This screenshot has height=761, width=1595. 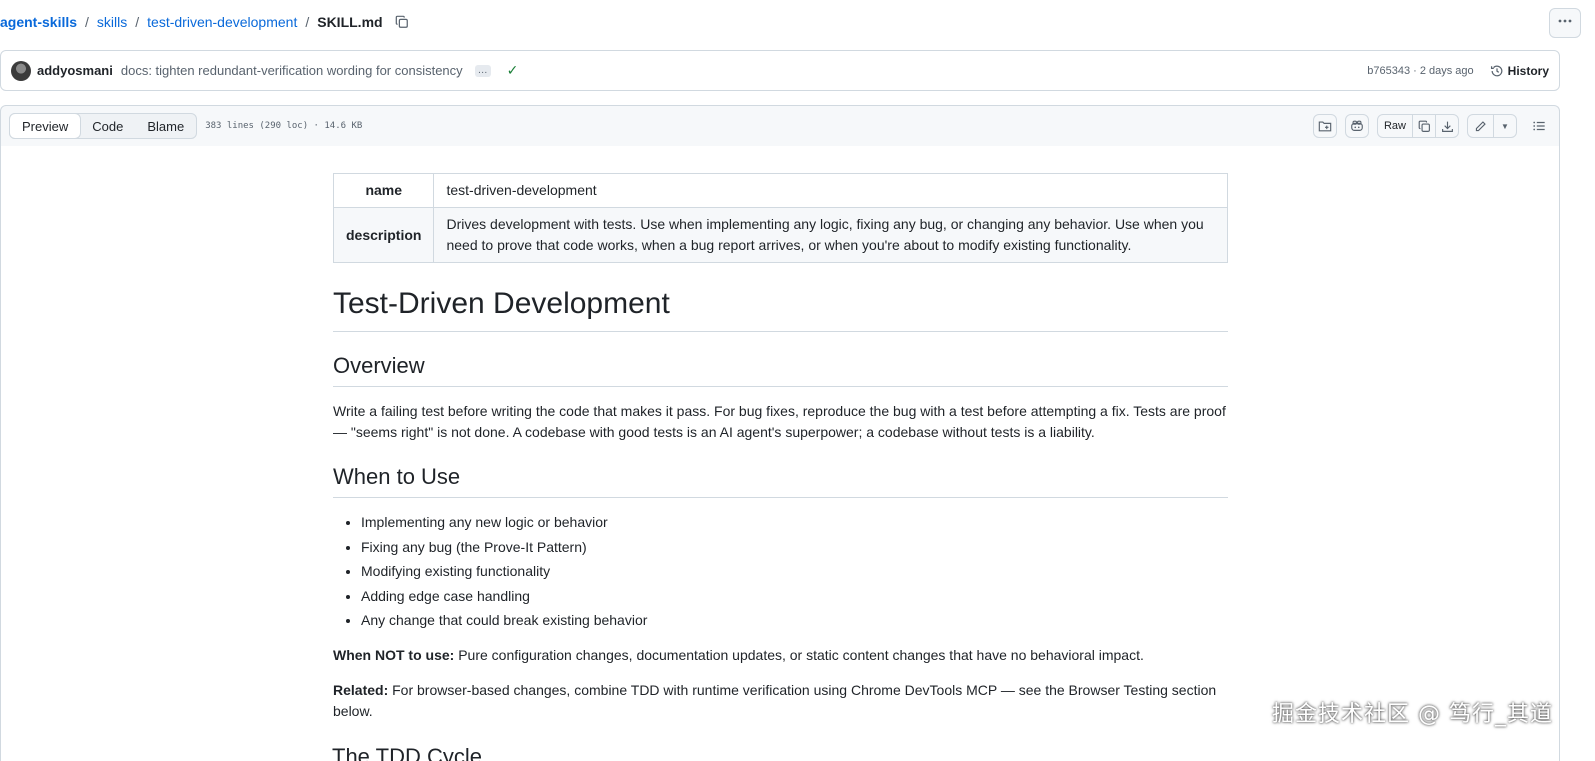 What do you see at coordinates (830, 190) in the screenshot?
I see `frontmatter-value: test-driven-development` at bounding box center [830, 190].